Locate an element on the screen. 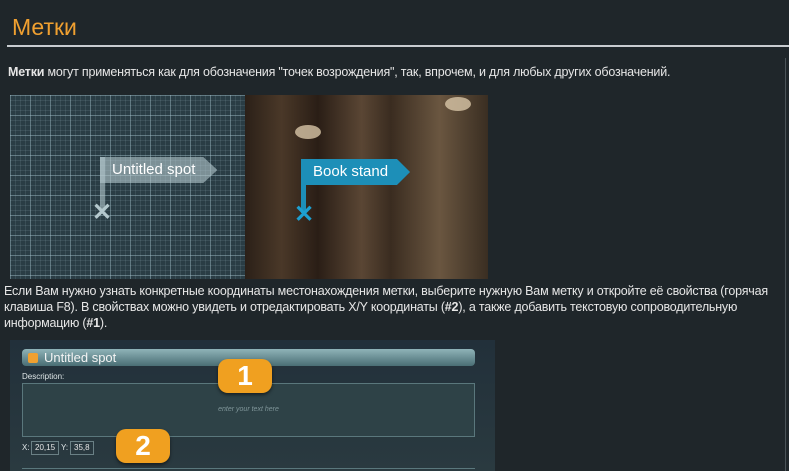 The image size is (789, 471). properties-title: Untitled spot is located at coordinates (80, 357).